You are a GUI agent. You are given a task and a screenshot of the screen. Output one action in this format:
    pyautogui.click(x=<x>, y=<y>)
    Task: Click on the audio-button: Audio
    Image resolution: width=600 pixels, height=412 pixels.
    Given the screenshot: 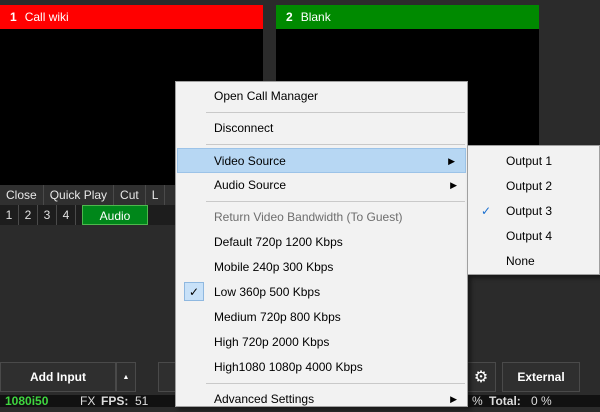 What is the action you would take?
    pyautogui.click(x=115, y=215)
    